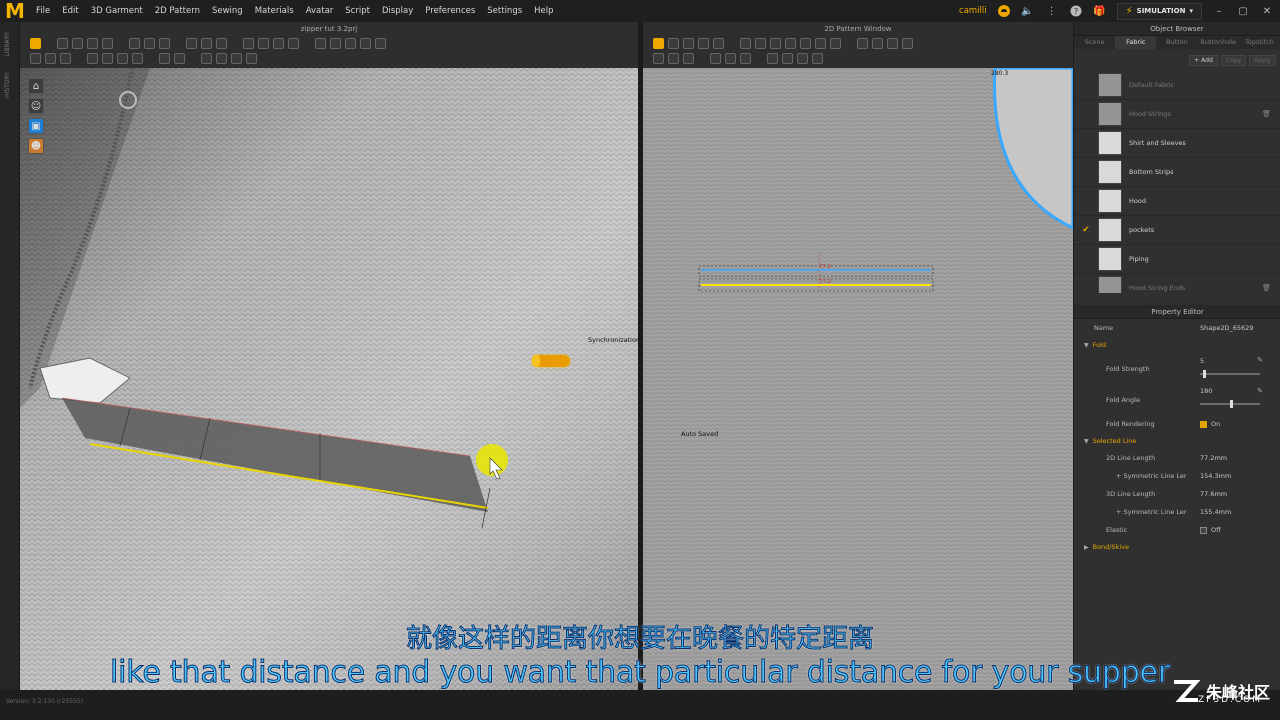 This screenshot has width=1280, height=720. What do you see at coordinates (1177, 345) in the screenshot?
I see `fold-section: ▼ Fold` at bounding box center [1177, 345].